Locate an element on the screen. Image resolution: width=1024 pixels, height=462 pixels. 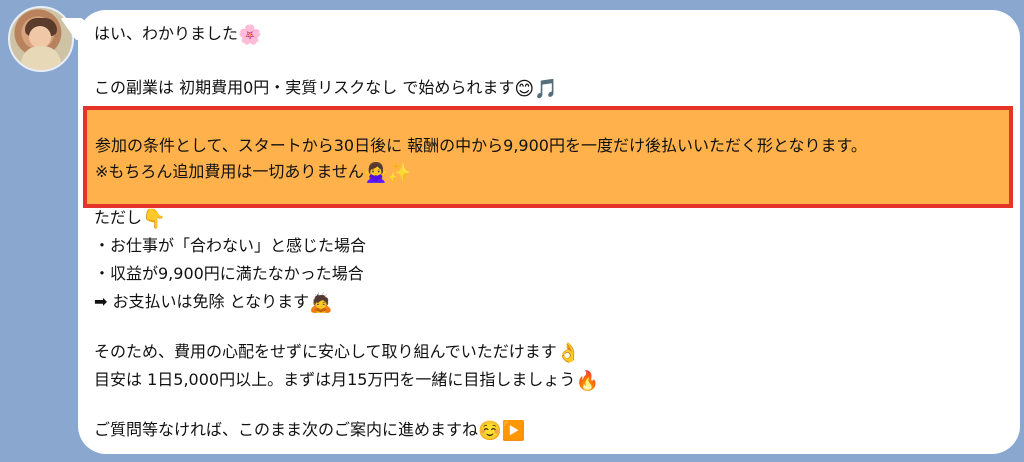
play-button-icon: ▶️ is located at coordinates (513, 431).